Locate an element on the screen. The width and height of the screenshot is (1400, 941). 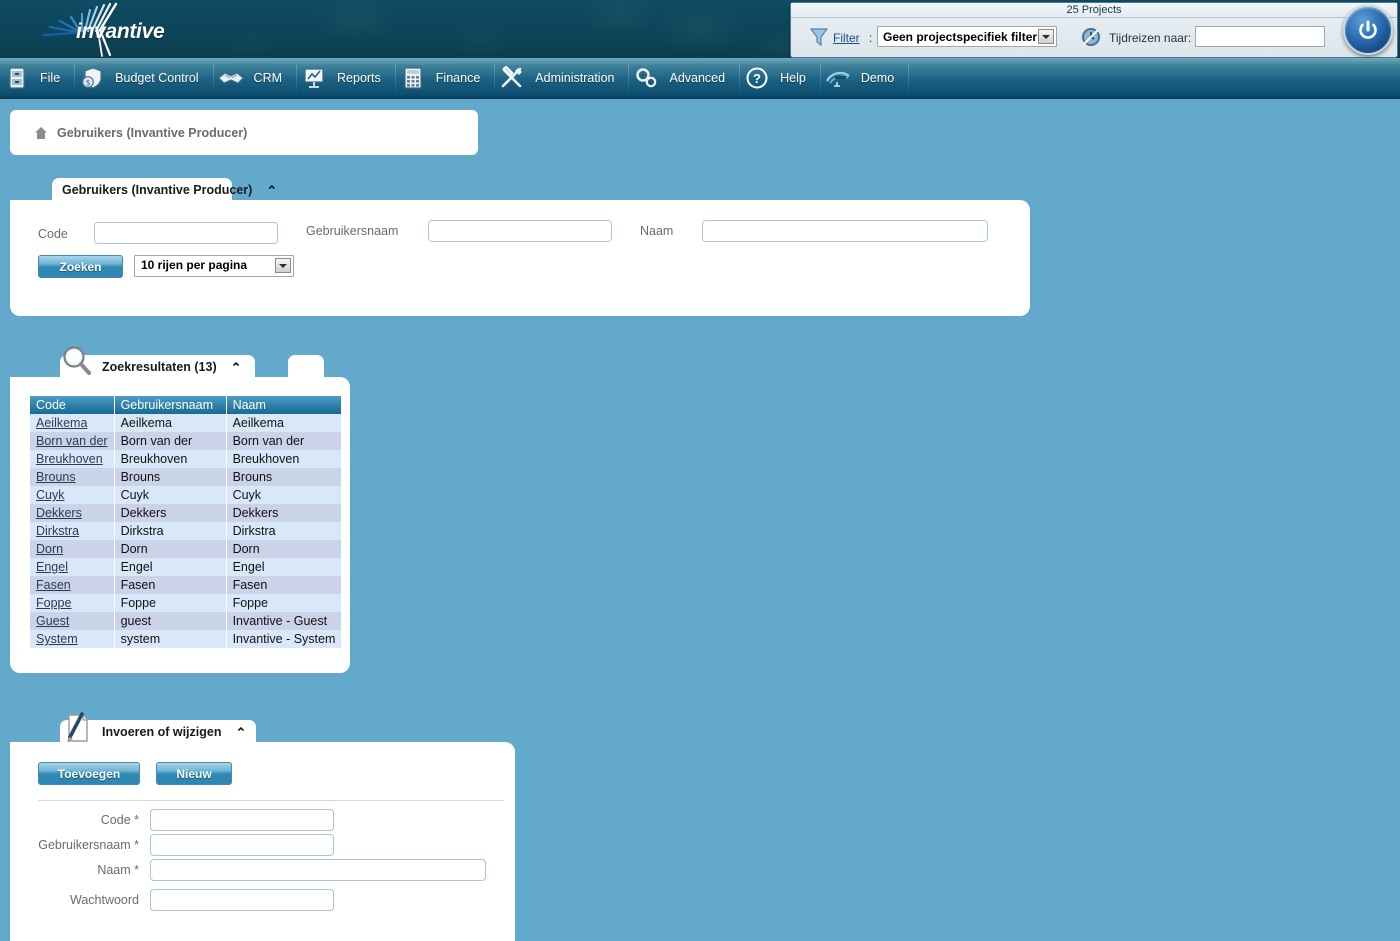
column-header-gebruikersnaam: Gebruikersnaam is located at coordinates (170, 405).